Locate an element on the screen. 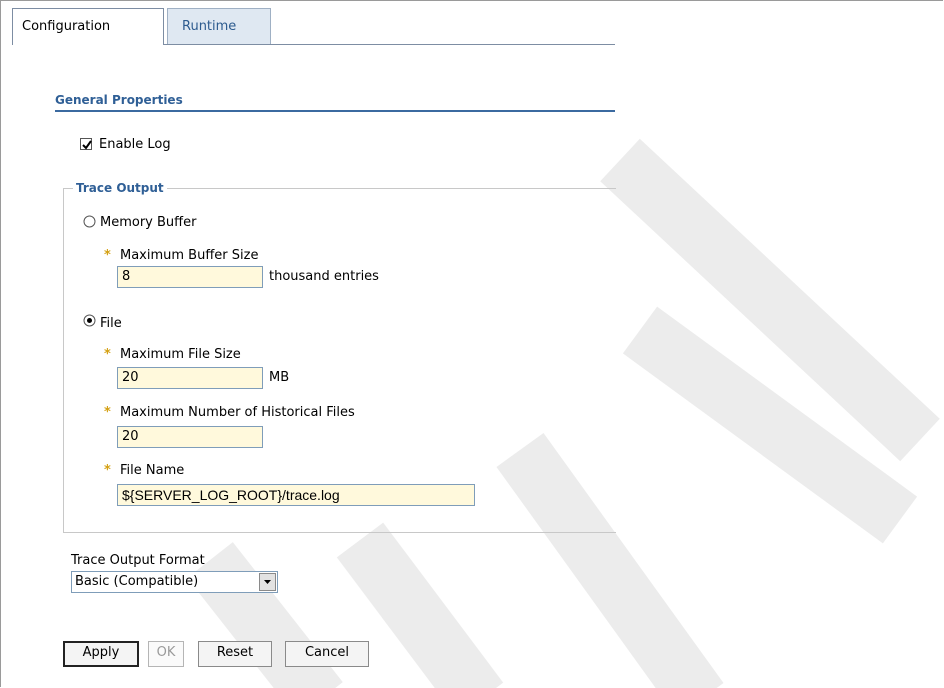  max-buffer-size-unit: thousand entries is located at coordinates (324, 276).